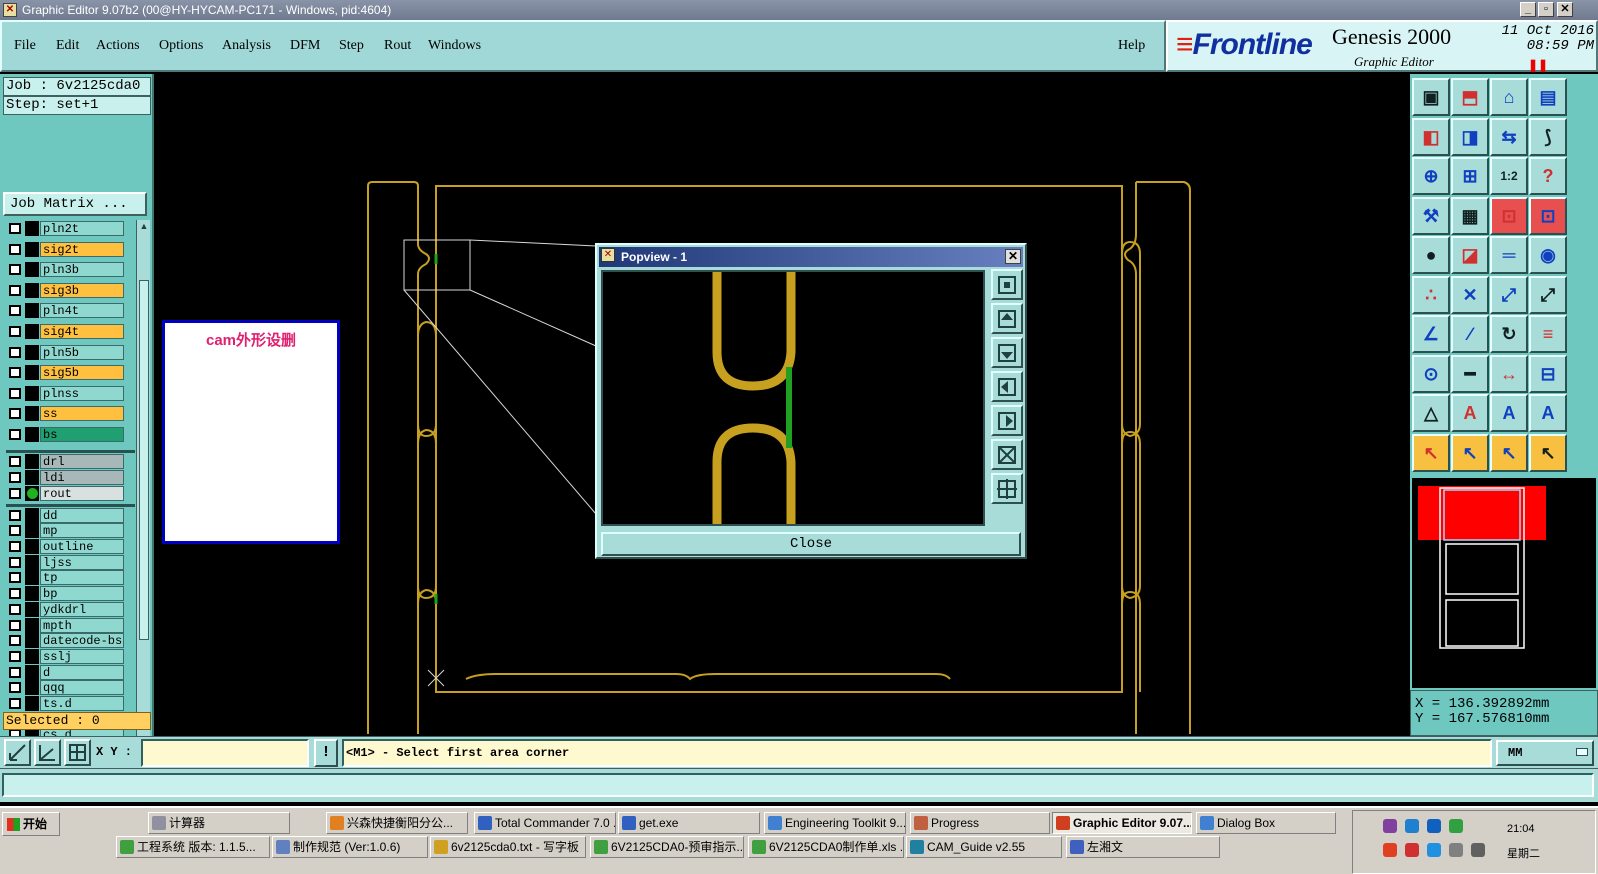  Describe the element at coordinates (82, 393) in the screenshot. I see `layer-name: plnss` at that location.